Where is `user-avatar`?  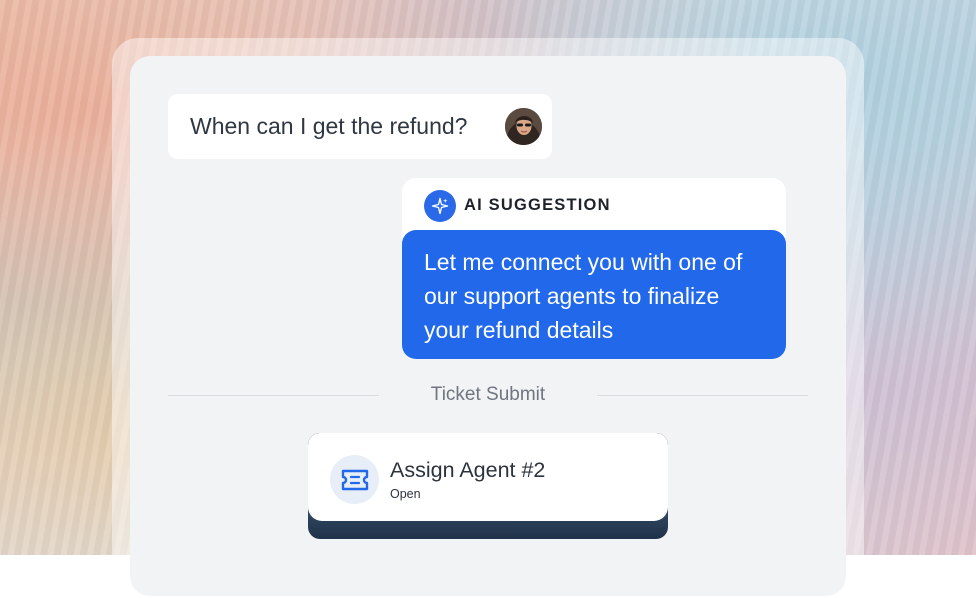 user-avatar is located at coordinates (523, 126).